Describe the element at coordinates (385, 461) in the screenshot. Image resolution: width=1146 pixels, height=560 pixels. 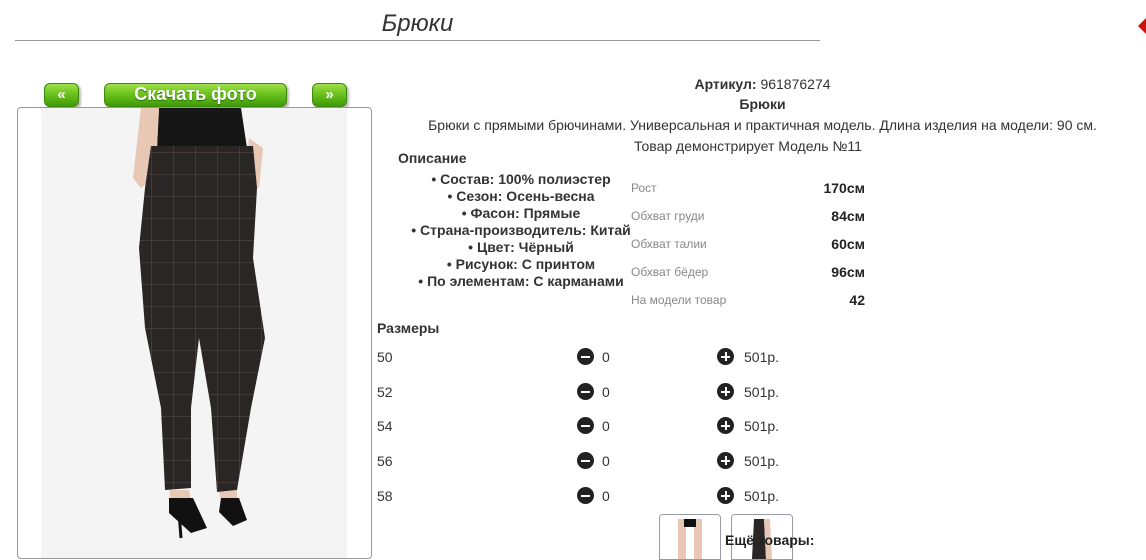
I see `size-label: 56` at that location.